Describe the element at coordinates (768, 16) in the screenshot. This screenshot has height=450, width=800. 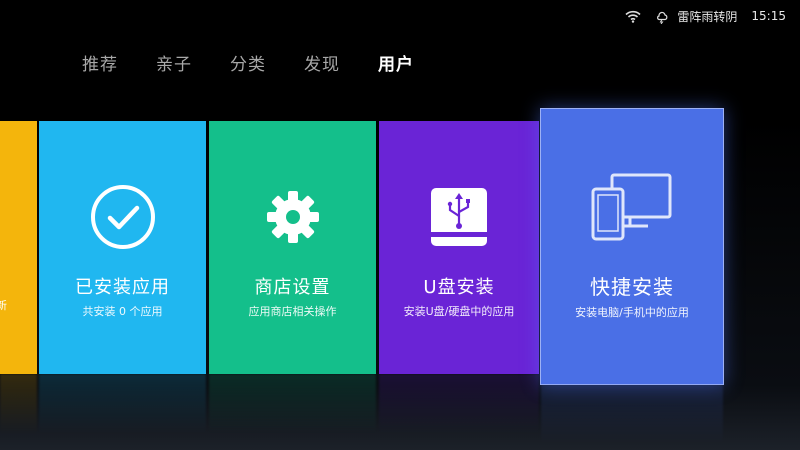
I see `clock: 15:15` at that location.